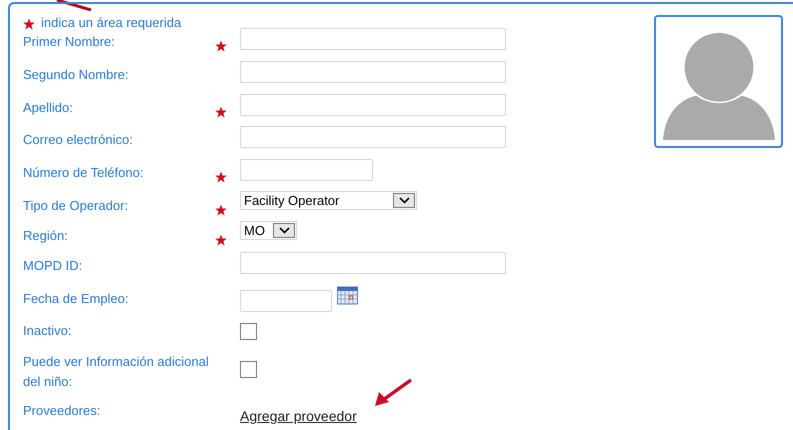  What do you see at coordinates (53, 265) in the screenshot?
I see `field-label: MOPD ID:` at bounding box center [53, 265].